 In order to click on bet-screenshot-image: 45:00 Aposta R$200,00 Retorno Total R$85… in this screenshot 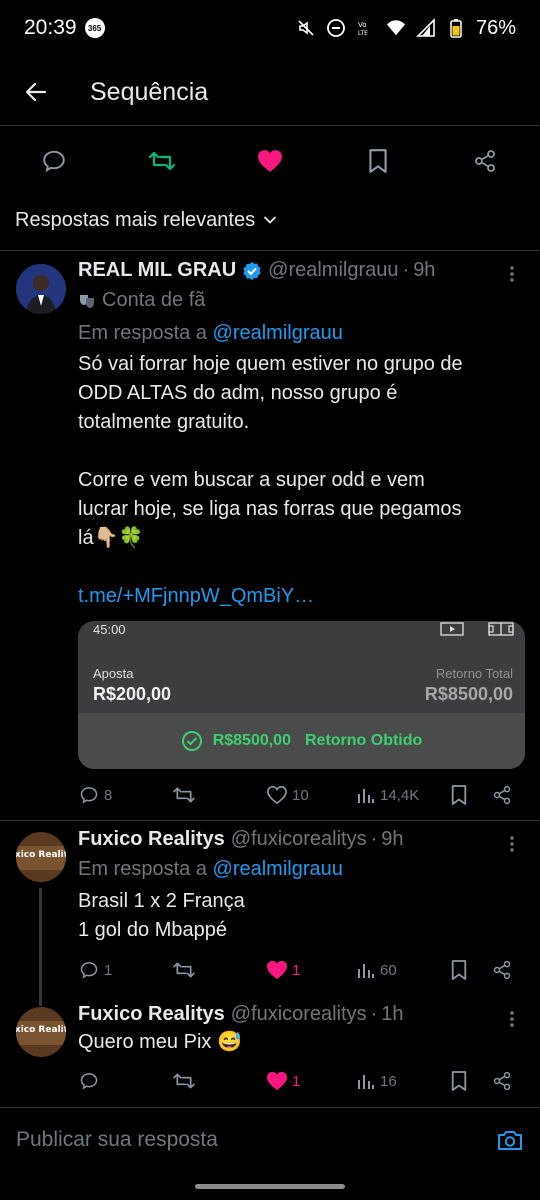, I will do `click(301, 695)`.